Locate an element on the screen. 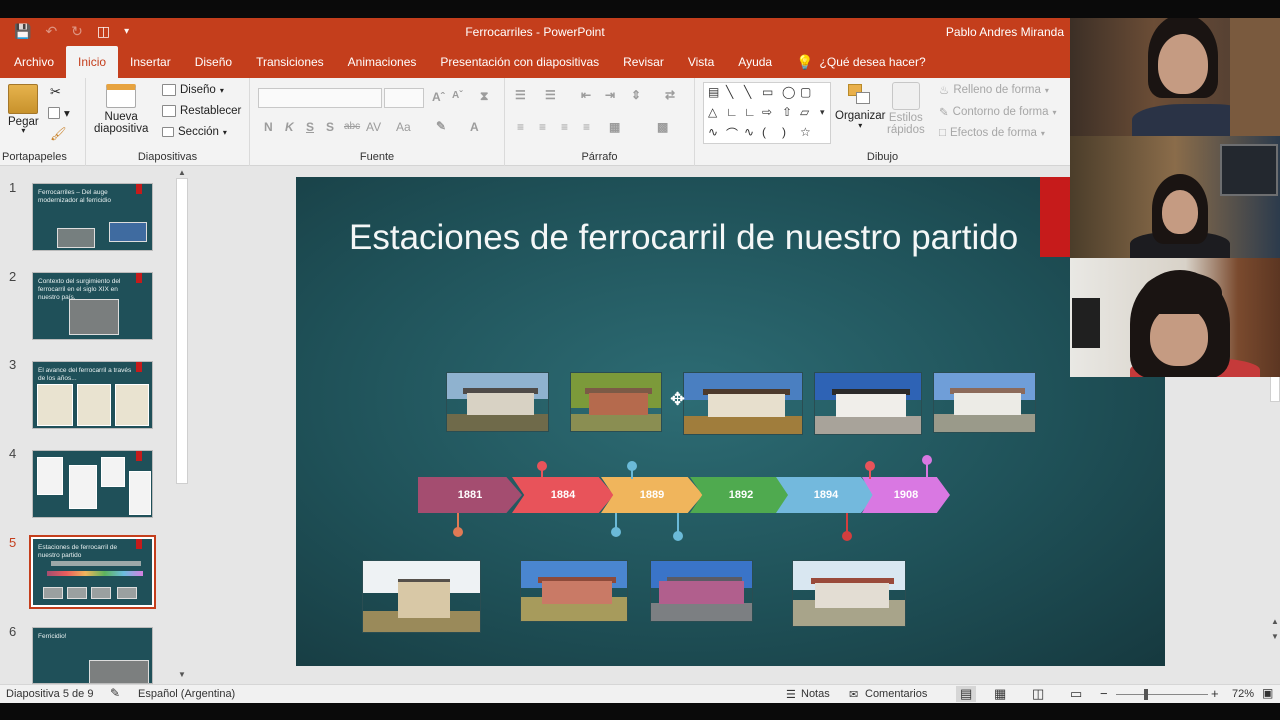 Image resolution: width=1280 pixels, height=720 pixels. thumbnails-scrollbar: ▲ ▼ is located at coordinates (182, 425).